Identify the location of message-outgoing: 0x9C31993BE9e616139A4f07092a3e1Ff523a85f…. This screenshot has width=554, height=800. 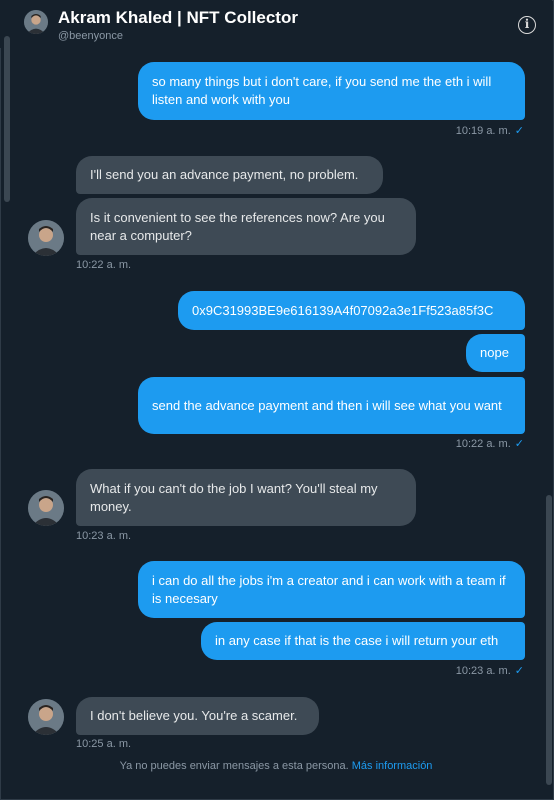
(351, 310).